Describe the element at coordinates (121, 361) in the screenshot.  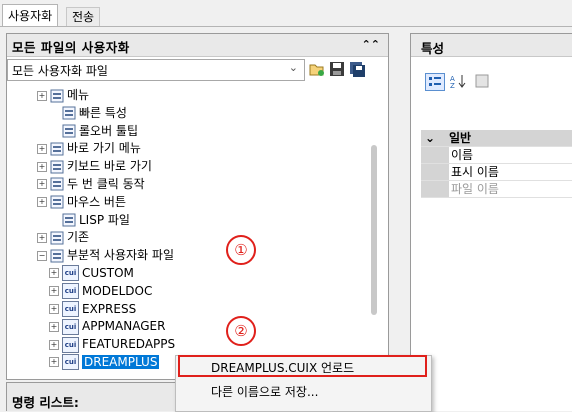
I see `tree-item-label: DREAMPLUS` at that location.